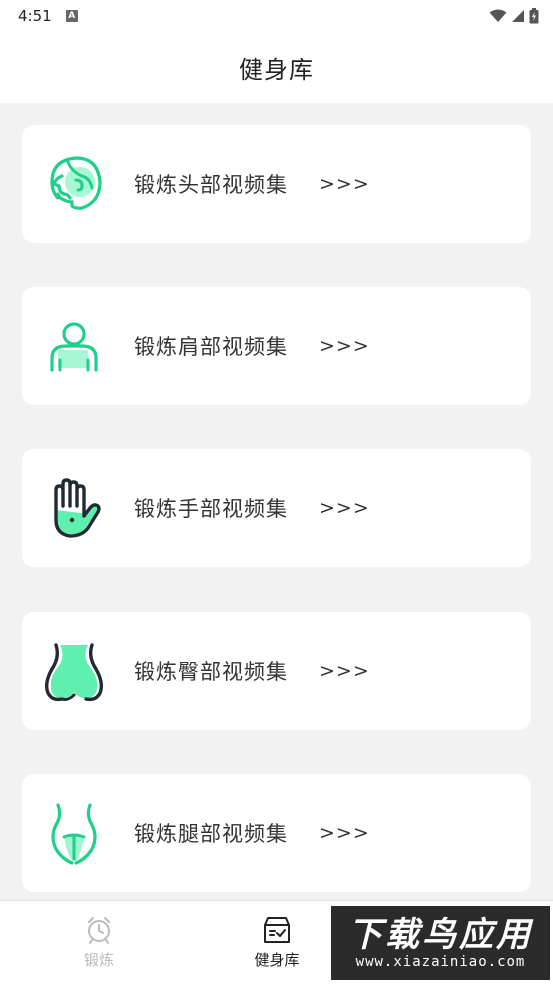 This screenshot has width=553, height=984. I want to click on status-left: 4:51 A, so click(48, 16).